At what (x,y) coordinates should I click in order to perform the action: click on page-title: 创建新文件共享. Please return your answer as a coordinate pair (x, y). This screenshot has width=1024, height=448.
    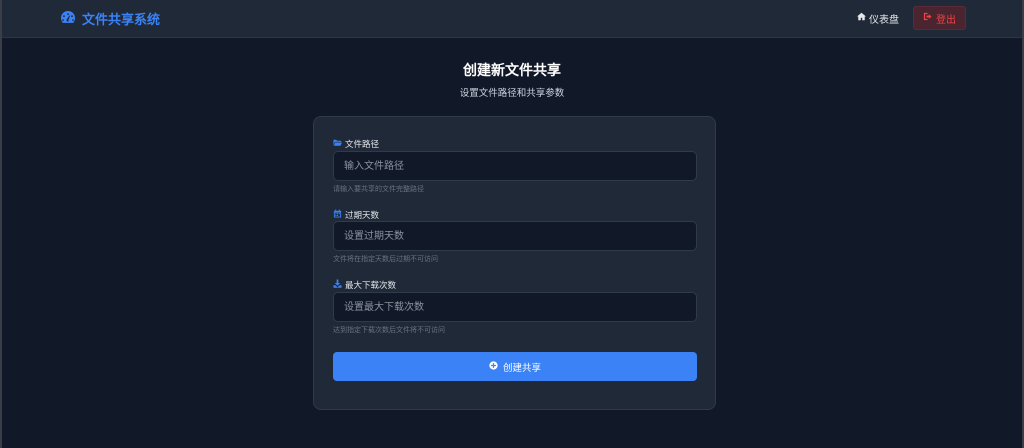
    Looking at the image, I should click on (512, 71).